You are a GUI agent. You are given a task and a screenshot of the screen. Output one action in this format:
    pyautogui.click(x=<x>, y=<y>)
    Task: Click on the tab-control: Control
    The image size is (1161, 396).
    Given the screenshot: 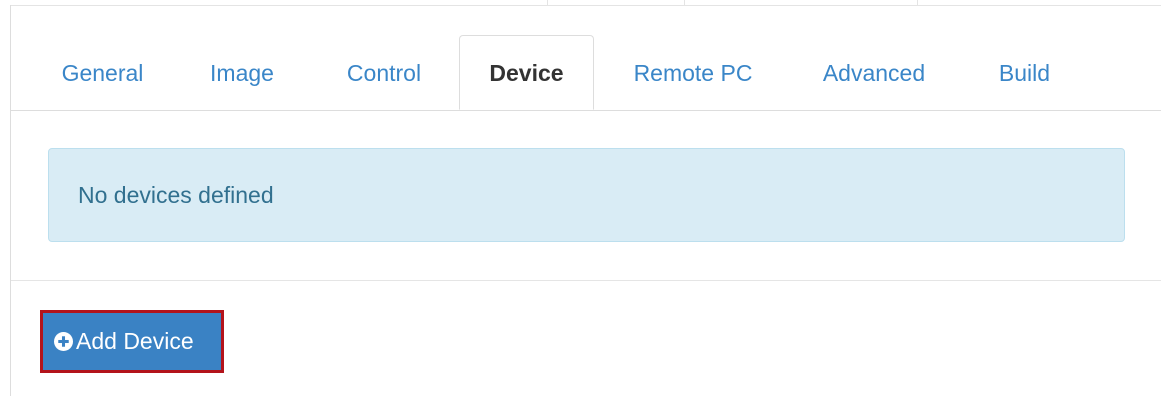 What is the action you would take?
    pyautogui.click(x=384, y=72)
    